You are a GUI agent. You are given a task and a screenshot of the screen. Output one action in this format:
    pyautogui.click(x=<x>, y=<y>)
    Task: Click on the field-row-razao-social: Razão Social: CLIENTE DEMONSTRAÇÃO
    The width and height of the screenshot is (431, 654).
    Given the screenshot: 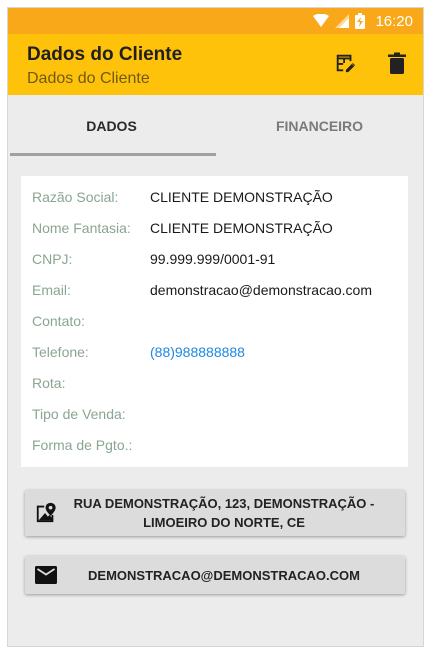 What is the action you would take?
    pyautogui.click(x=217, y=197)
    